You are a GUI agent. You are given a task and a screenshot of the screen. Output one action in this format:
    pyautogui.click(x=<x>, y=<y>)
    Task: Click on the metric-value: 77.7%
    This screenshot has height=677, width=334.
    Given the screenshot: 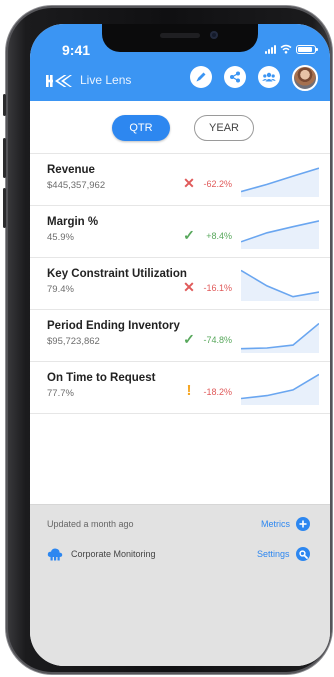 What is the action you would take?
    pyautogui.click(x=60, y=393)
    